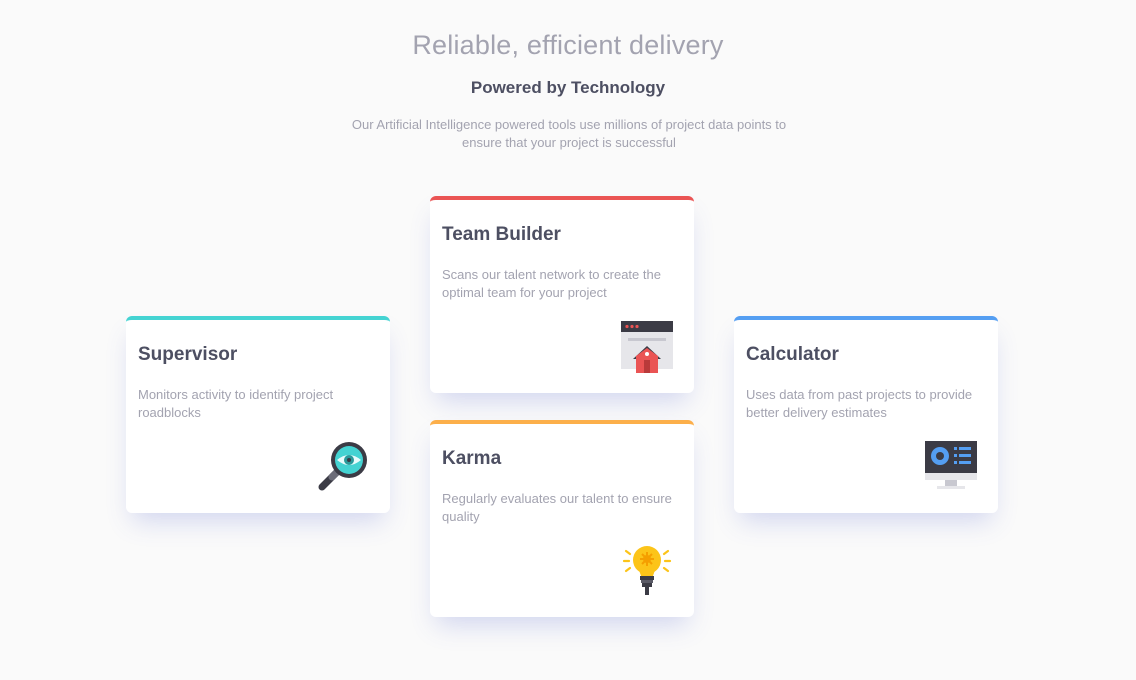  Describe the element at coordinates (647, 347) in the screenshot. I see `browser-house-icon` at that location.